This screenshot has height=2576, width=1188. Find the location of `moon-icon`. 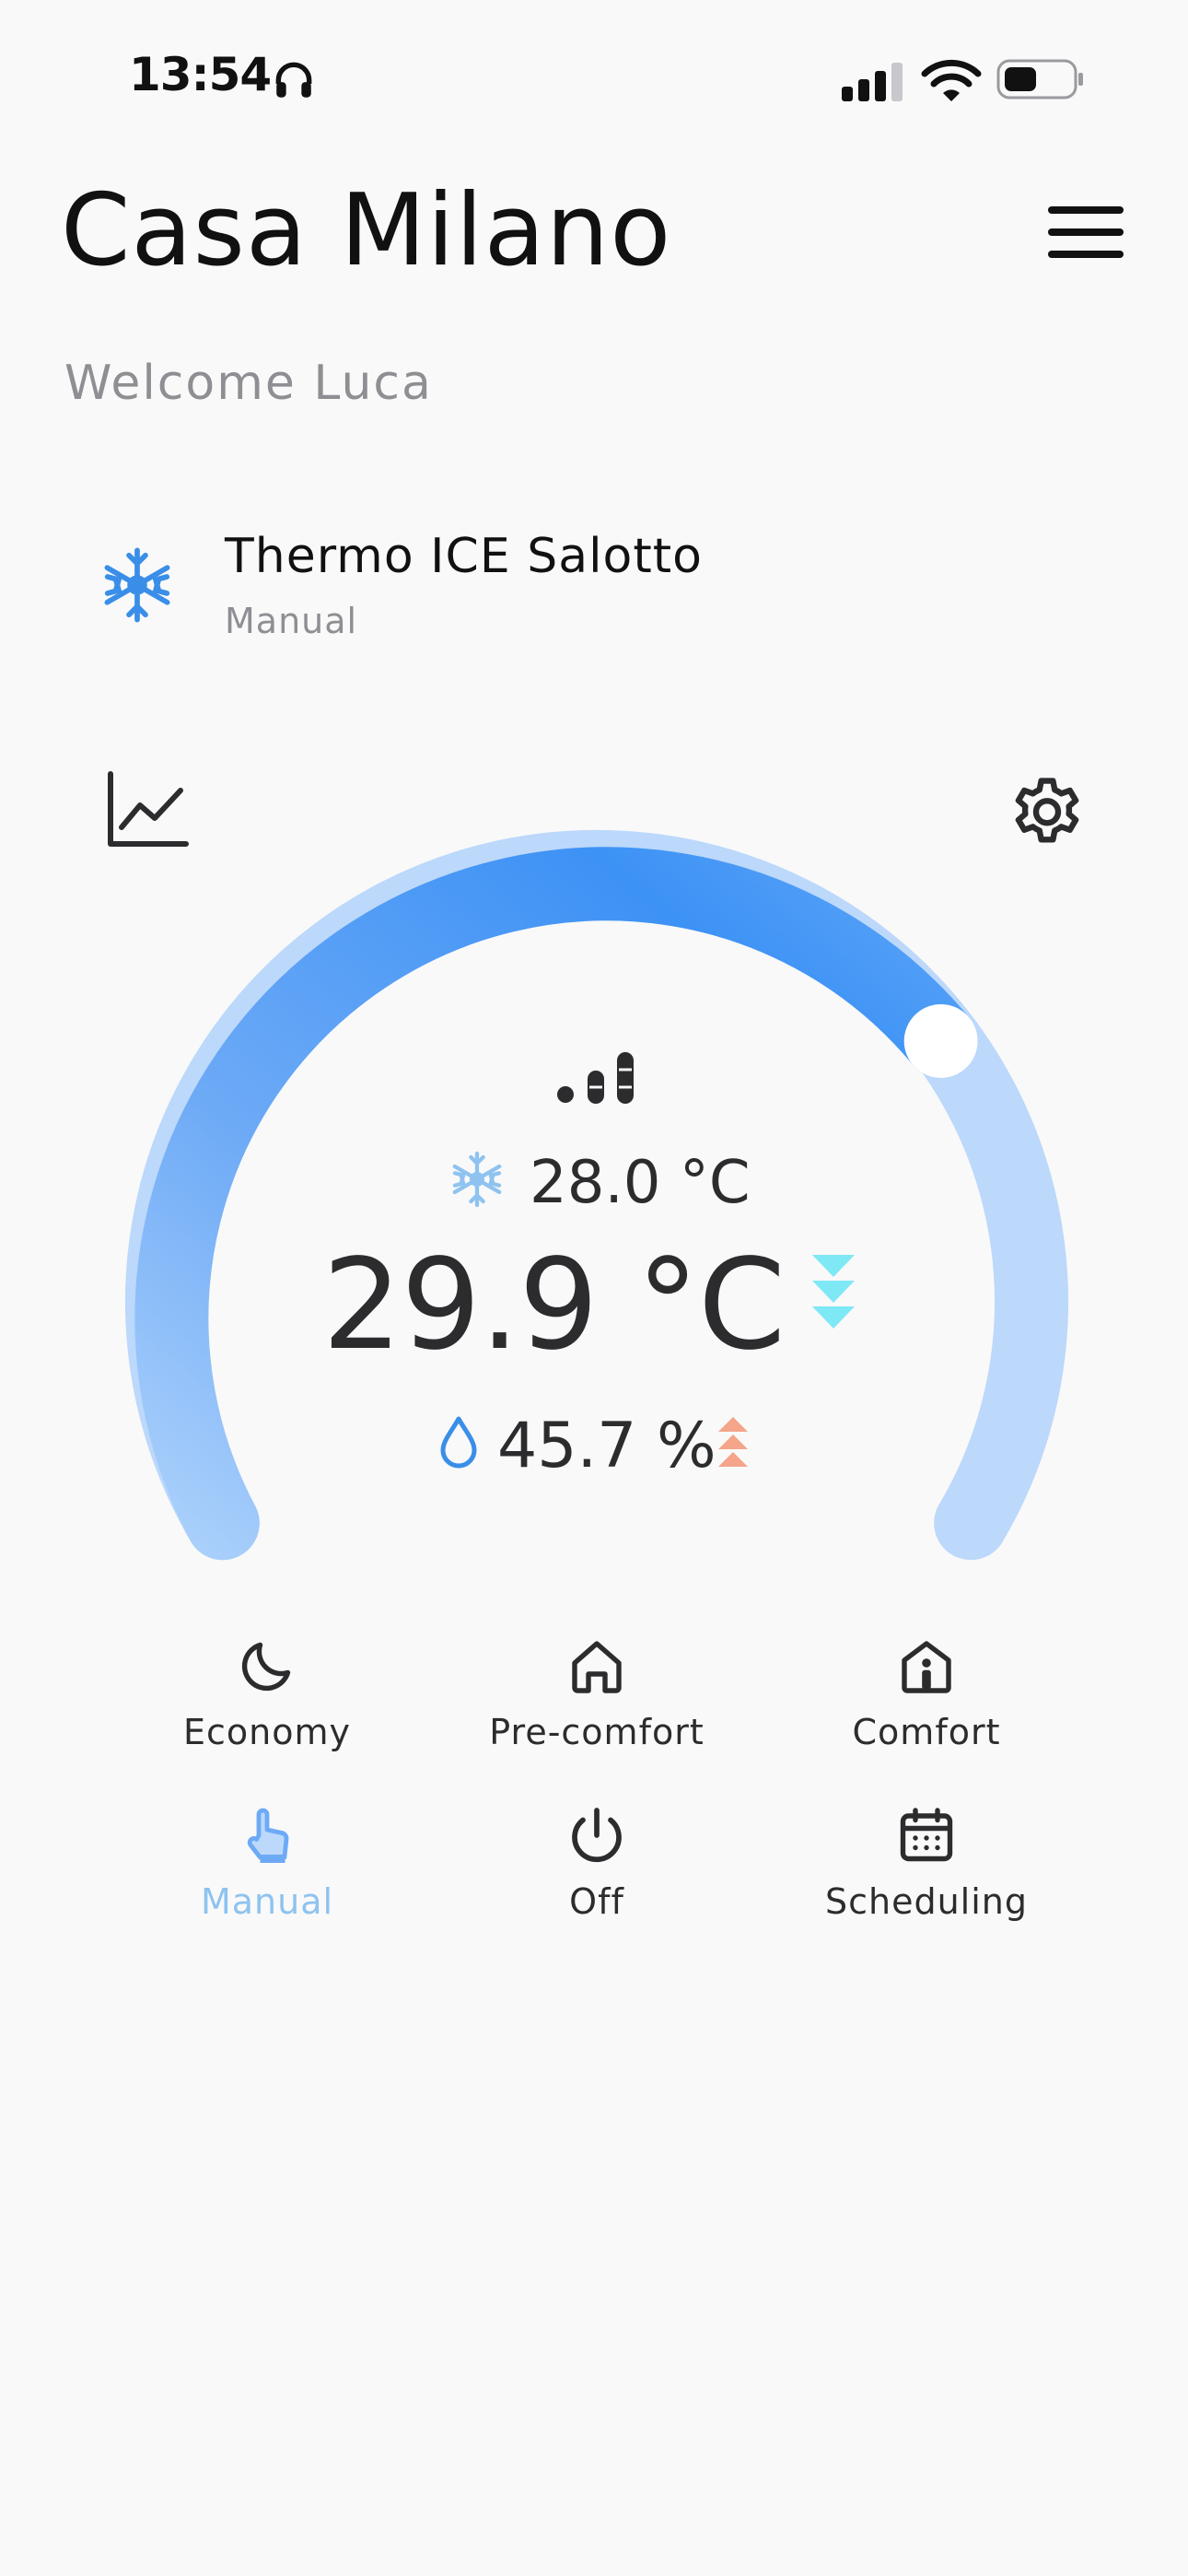

moon-icon is located at coordinates (266, 1667).